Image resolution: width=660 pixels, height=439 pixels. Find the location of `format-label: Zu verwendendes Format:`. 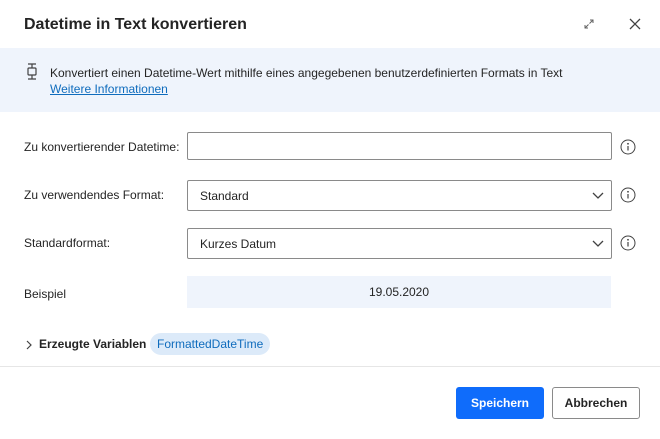

format-label: Zu verwendendes Format: is located at coordinates (94, 195).